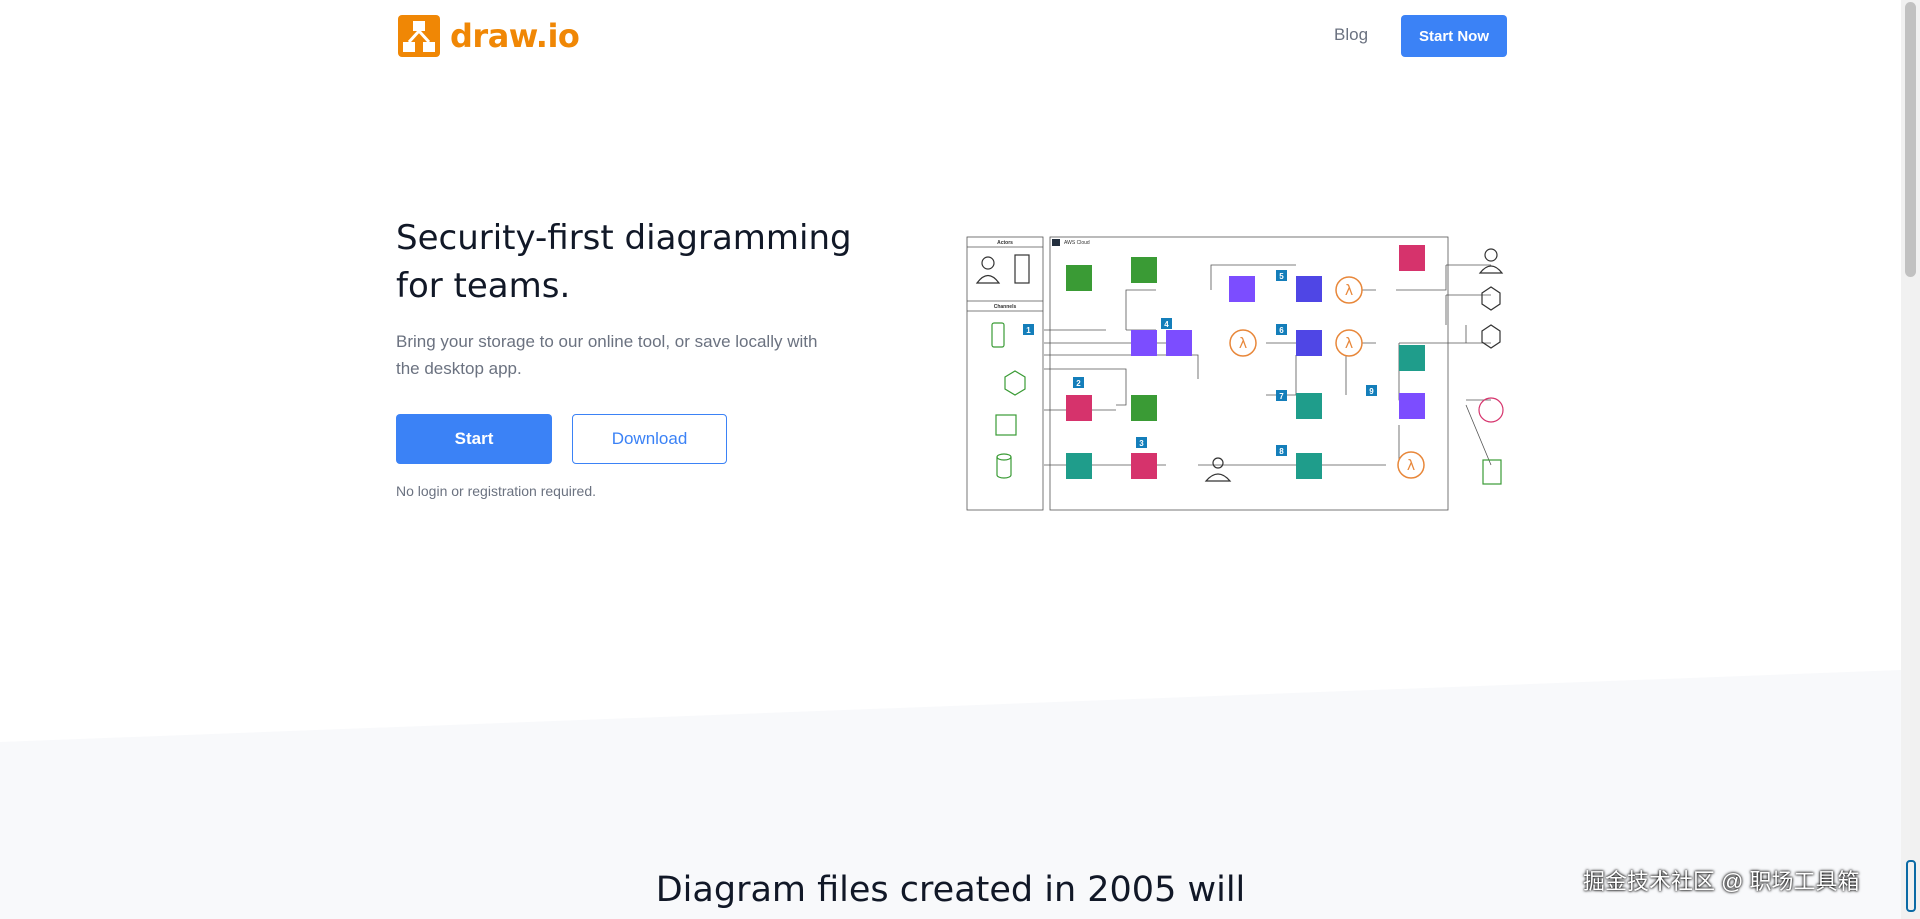 The image size is (1920, 919). I want to click on stream-icon, so click(1179, 343).